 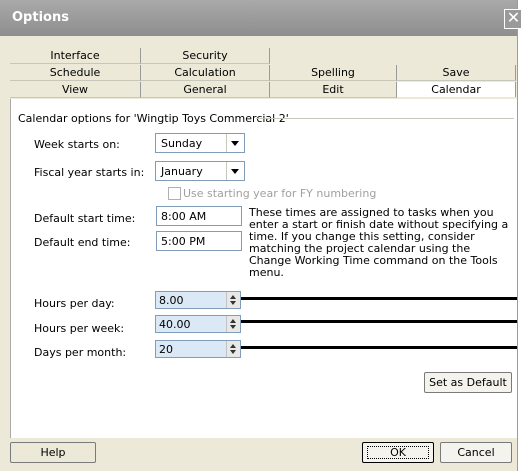 I want to click on tab-calendar: Calendar, so click(x=456, y=89).